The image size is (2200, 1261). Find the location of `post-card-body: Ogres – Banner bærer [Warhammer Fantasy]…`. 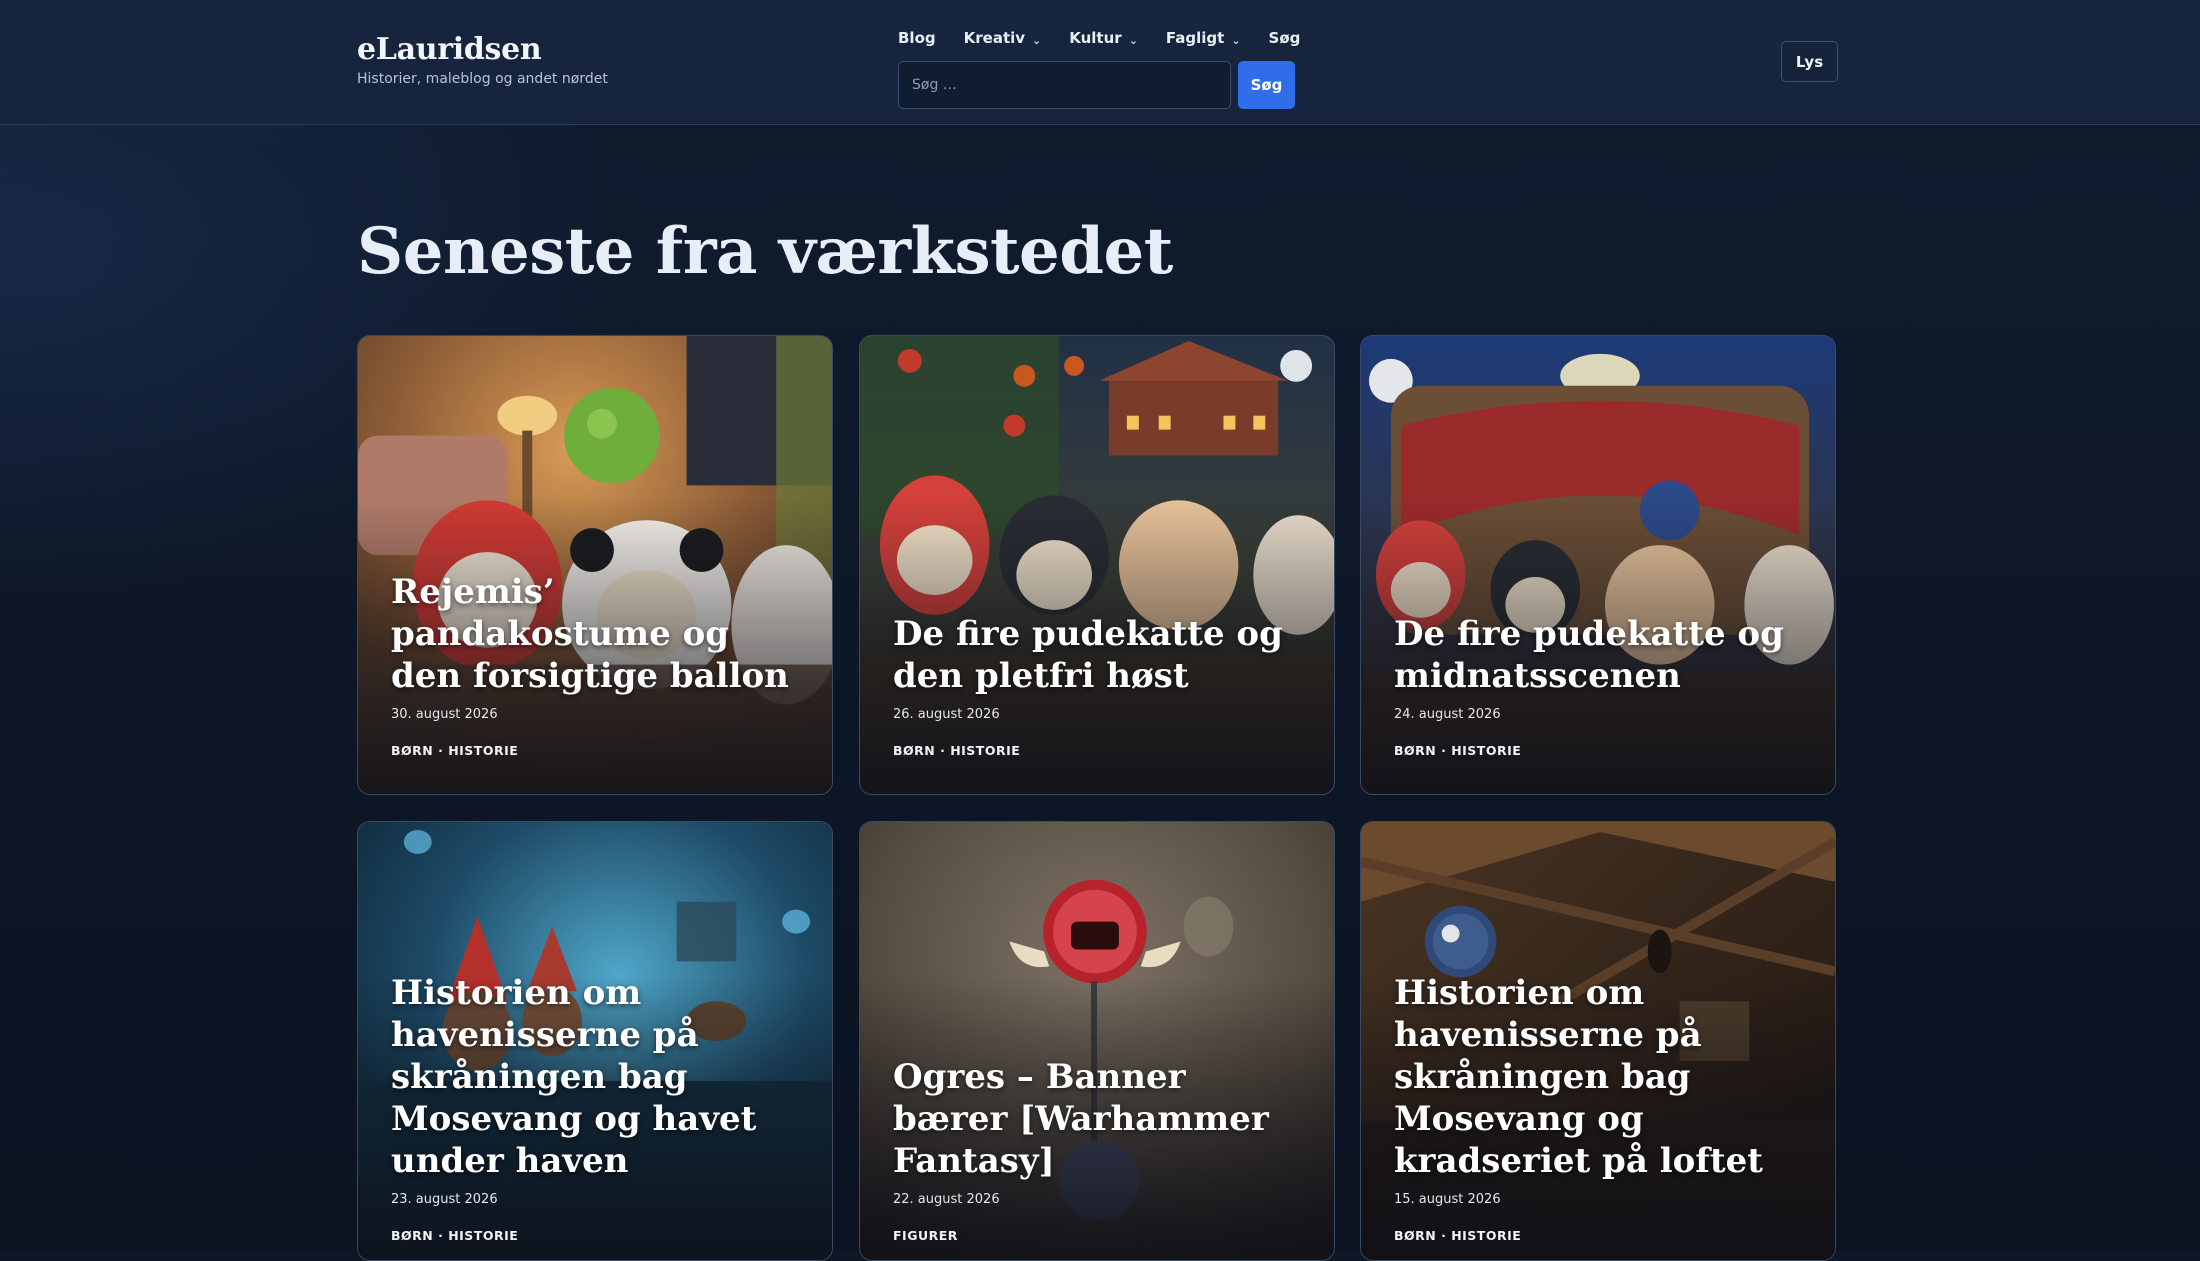

post-card-body: Ogres – Banner bærer [Warhammer Fantasy]… is located at coordinates (1101, 1149).